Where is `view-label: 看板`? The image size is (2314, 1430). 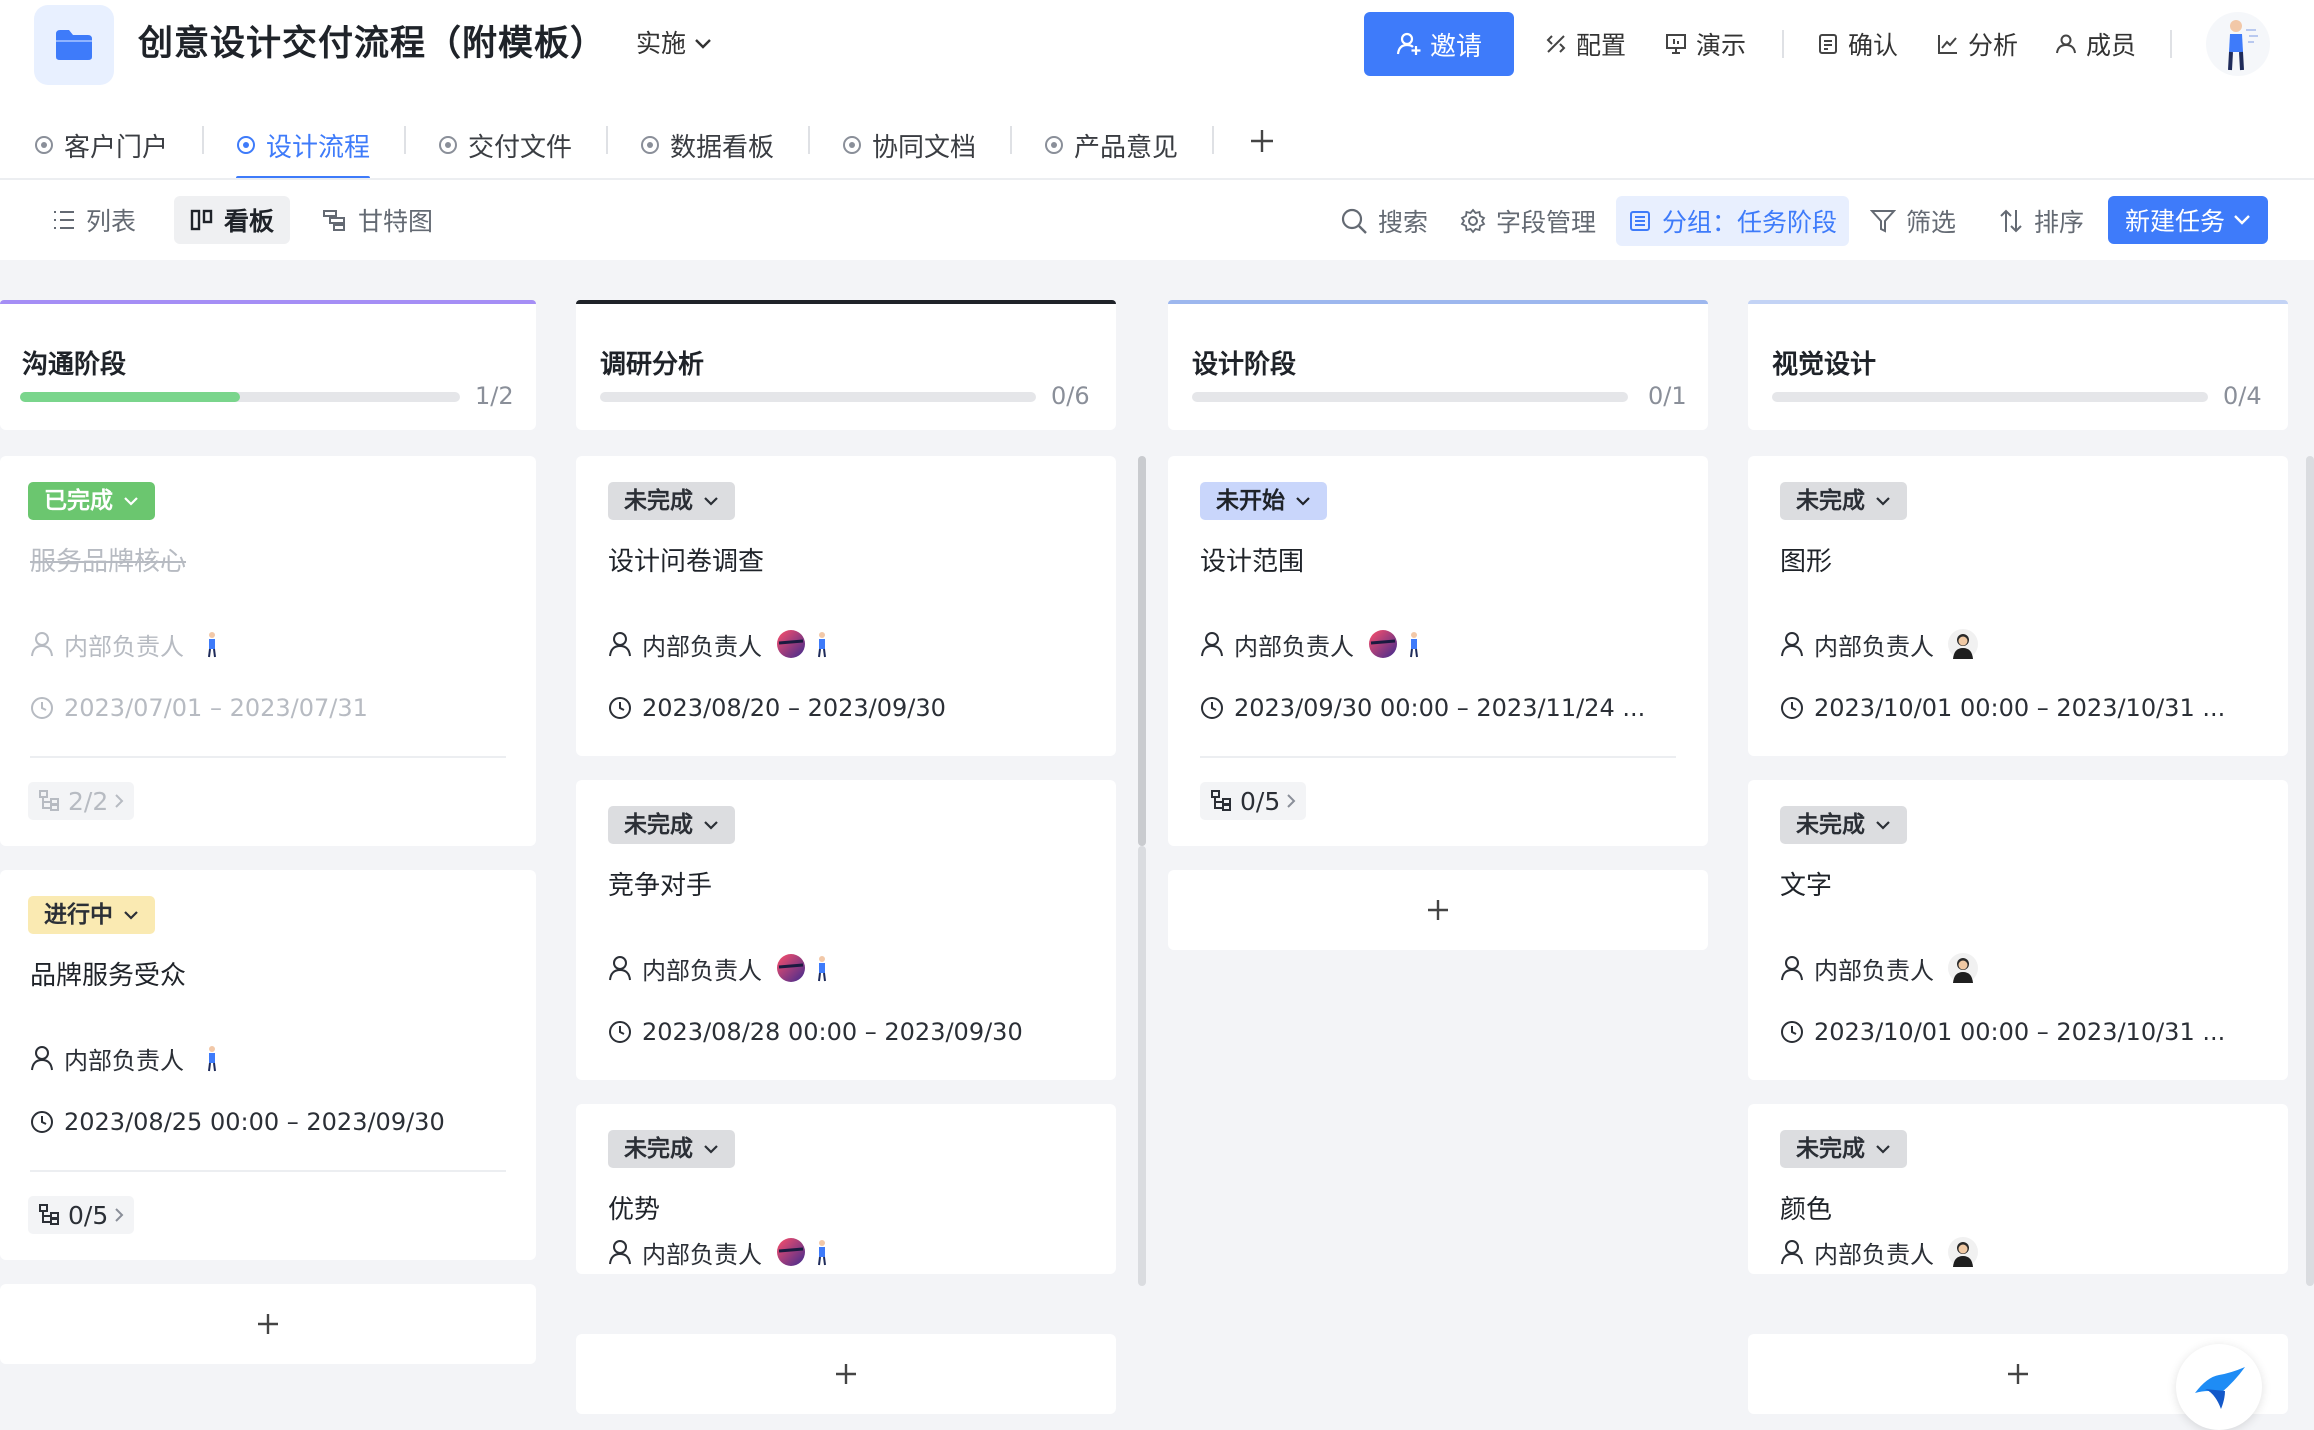
view-label: 看板 is located at coordinates (249, 221).